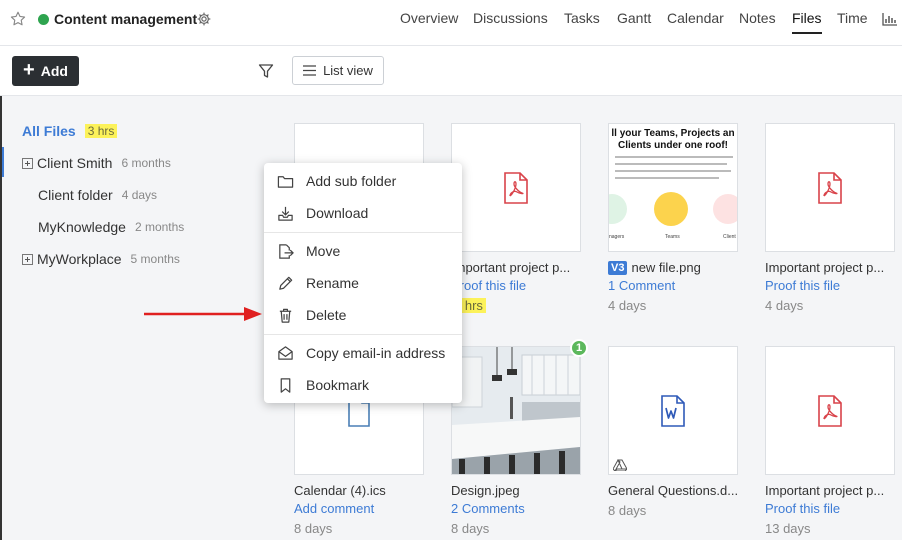 The height and width of the screenshot is (540, 902). What do you see at coordinates (618, 209) in the screenshot?
I see `avatar-managers` at bounding box center [618, 209].